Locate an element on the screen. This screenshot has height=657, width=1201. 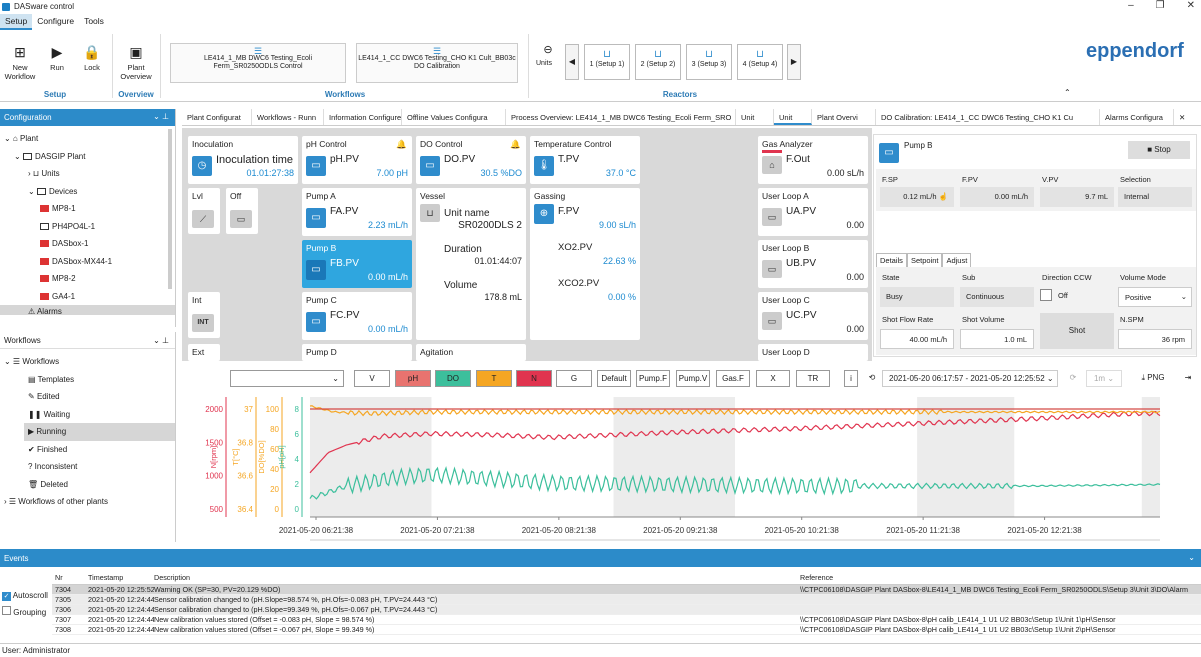
stop-button: ■ Stop is located at coordinates (1159, 150).